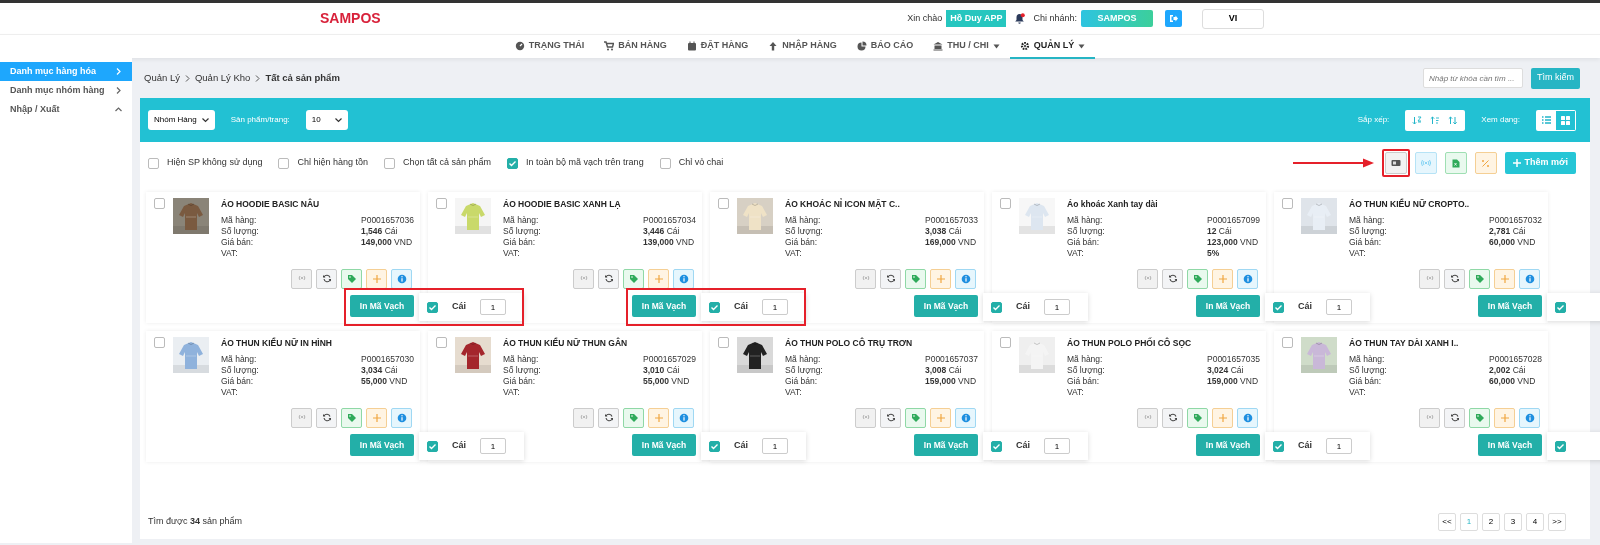 The width and height of the screenshot is (1600, 545). Describe the element at coordinates (1086, 231) in the screenshot. I see `field-label: Số lượng:` at that location.